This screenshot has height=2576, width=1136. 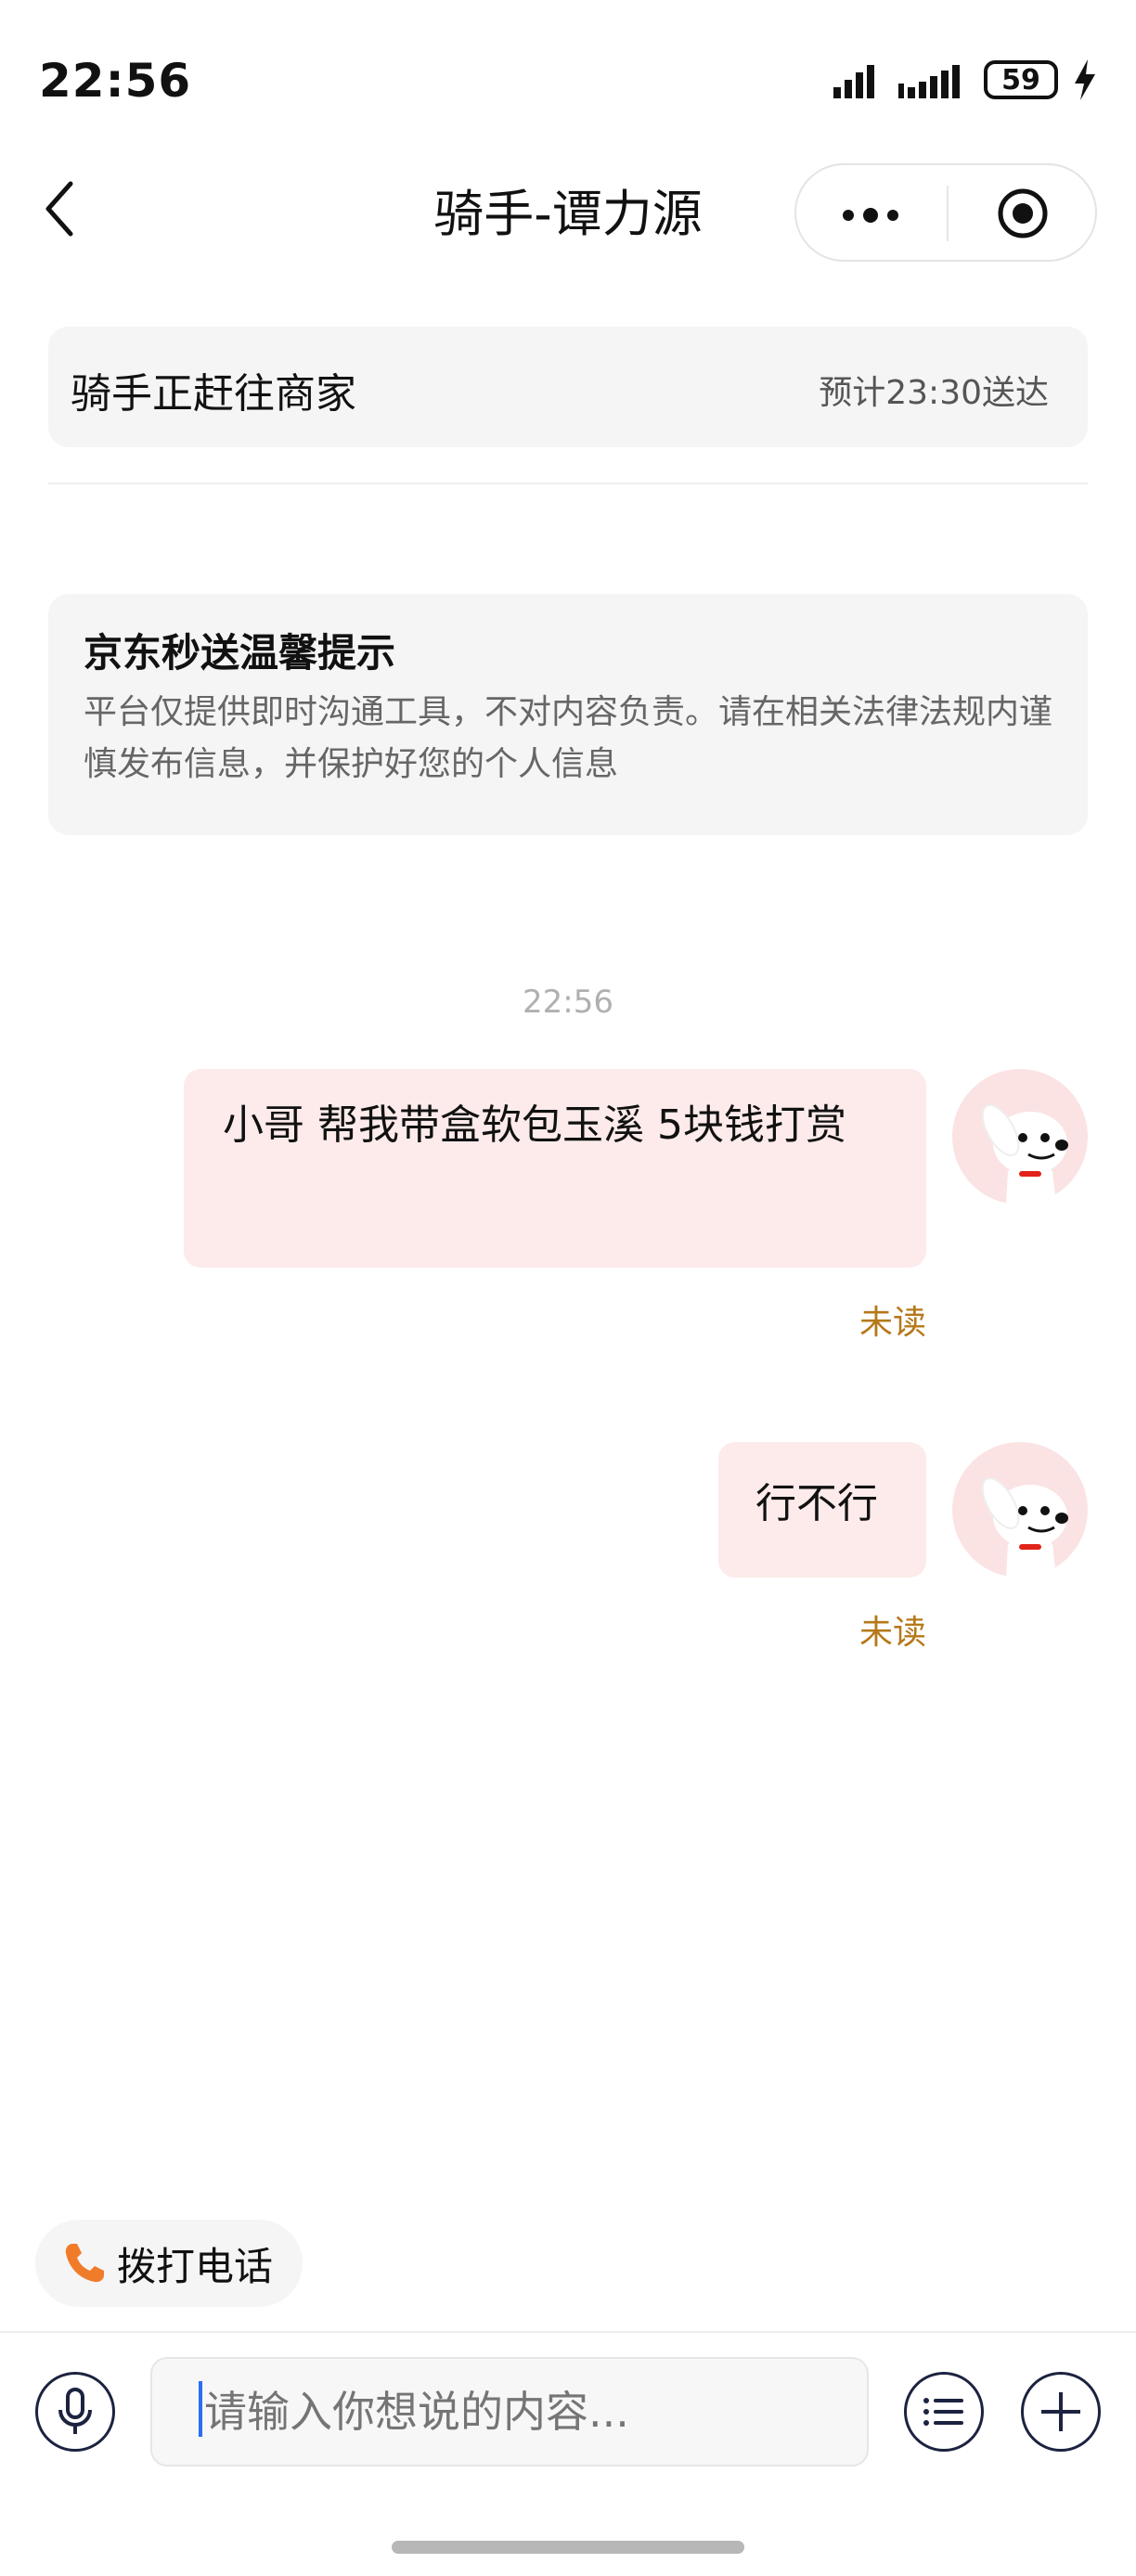 I want to click on chat-timestamp: 22:56, so click(x=568, y=1002).